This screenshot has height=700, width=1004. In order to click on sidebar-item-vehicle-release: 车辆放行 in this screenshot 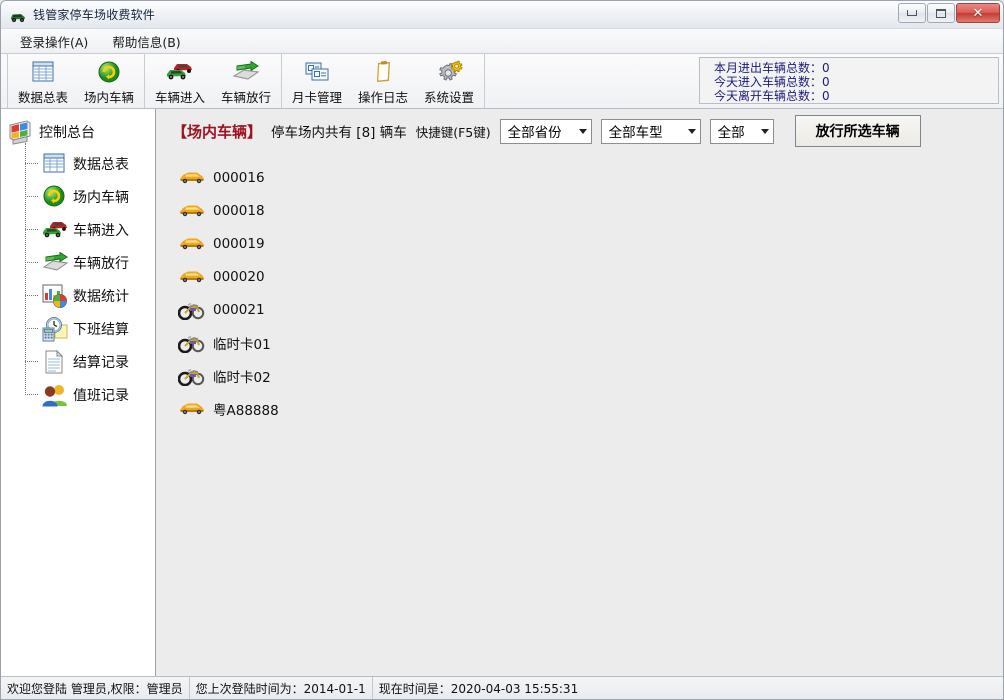, I will do `click(90, 262)`.